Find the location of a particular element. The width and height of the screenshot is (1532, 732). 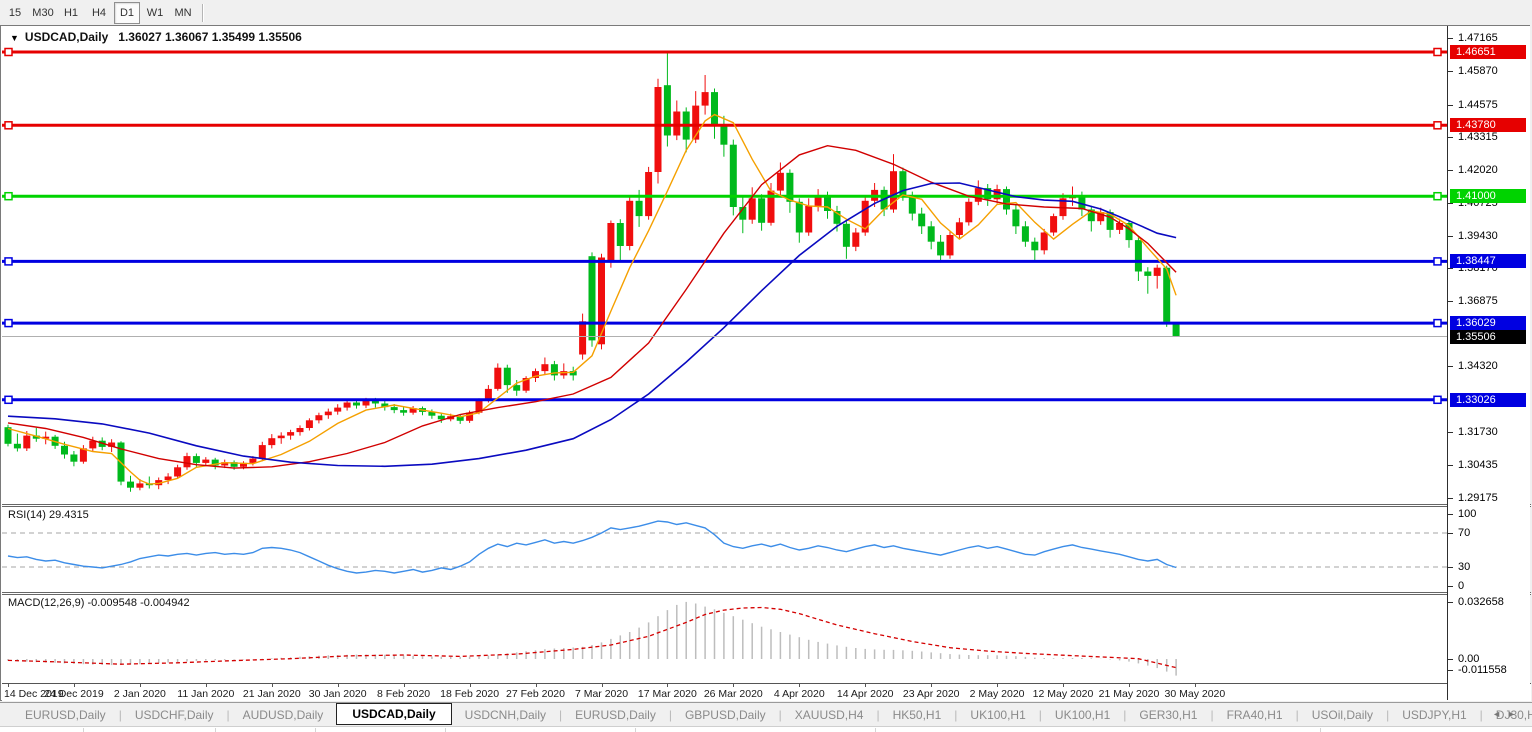

price-axis-label: 1.36875 is located at coordinates (1478, 301).